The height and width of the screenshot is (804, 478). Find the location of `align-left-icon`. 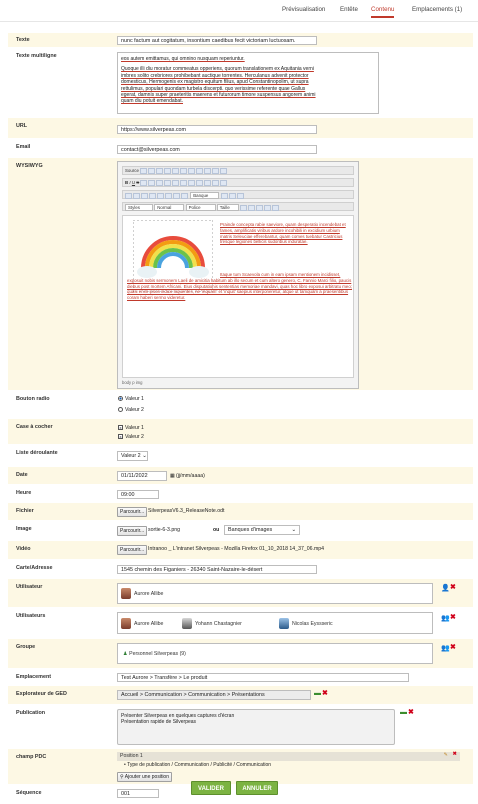

align-left-icon is located at coordinates (200, 183).